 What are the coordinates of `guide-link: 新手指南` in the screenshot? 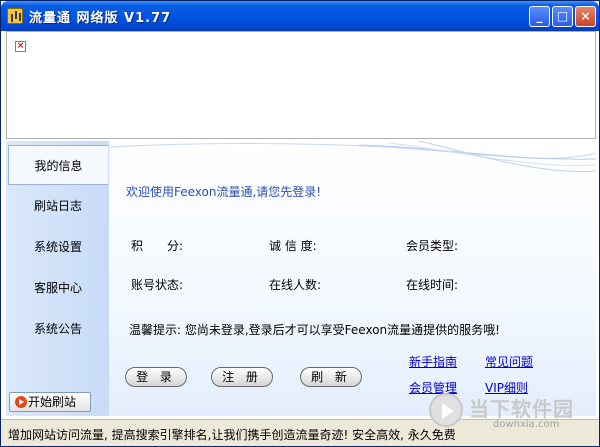 It's located at (433, 361).